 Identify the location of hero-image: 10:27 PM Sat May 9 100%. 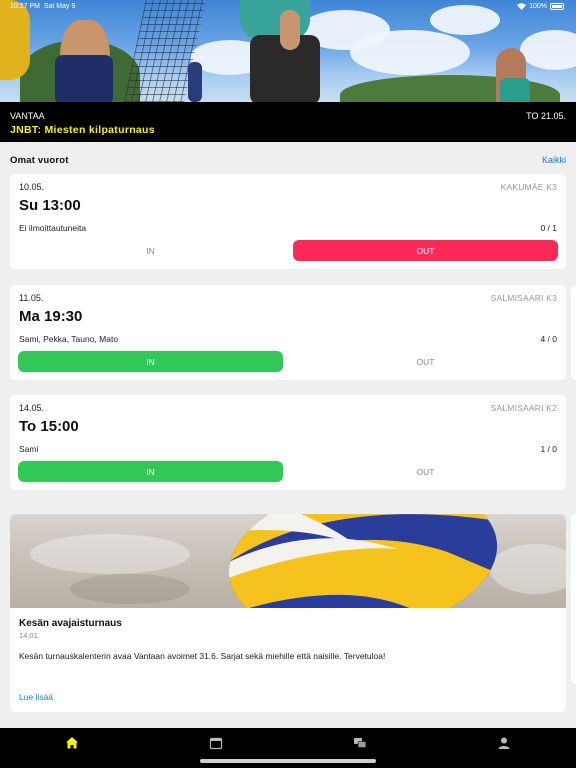
(288, 51).